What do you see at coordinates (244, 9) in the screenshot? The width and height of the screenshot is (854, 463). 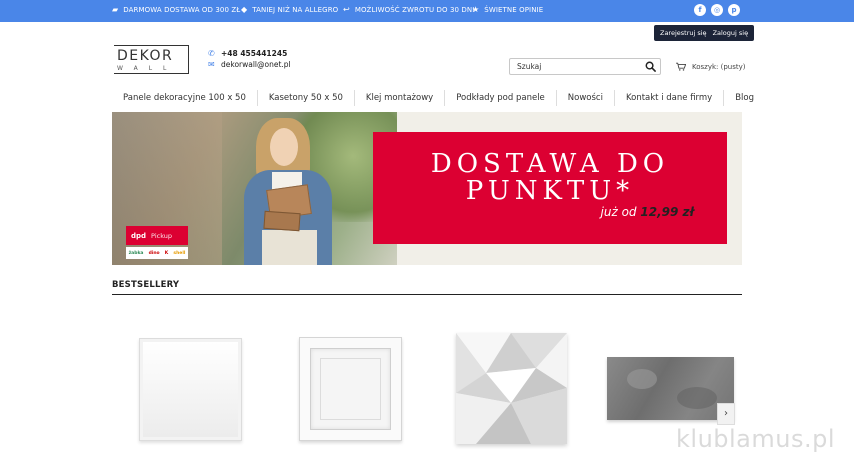 I see `tag-icon: ◆` at bounding box center [244, 9].